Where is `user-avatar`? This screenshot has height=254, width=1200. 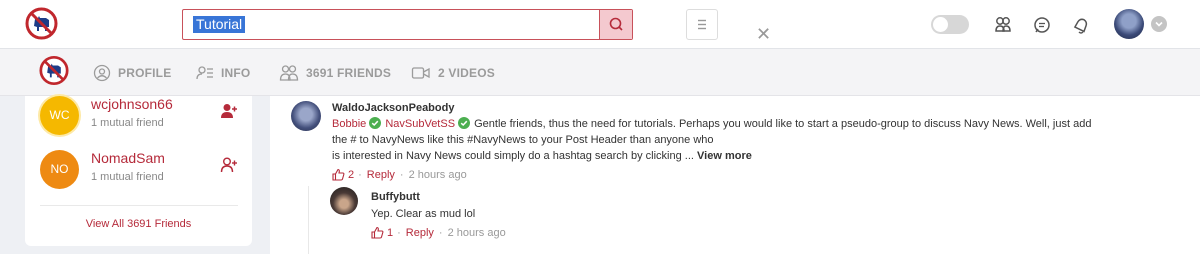
user-avatar is located at coordinates (1129, 24).